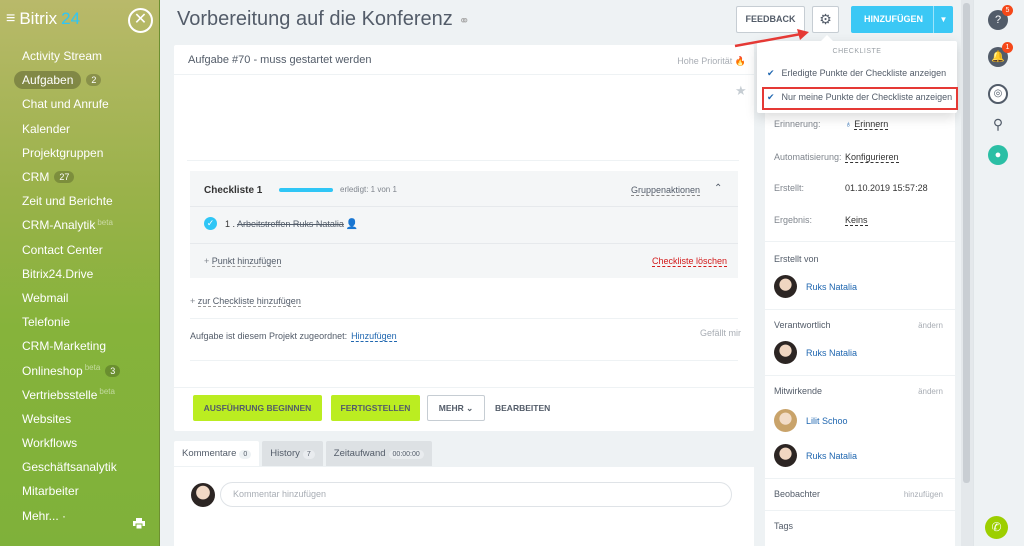 This screenshot has width=1024, height=546. Describe the element at coordinates (79, 443) in the screenshot. I see `sidebar-item: Workflows` at that location.